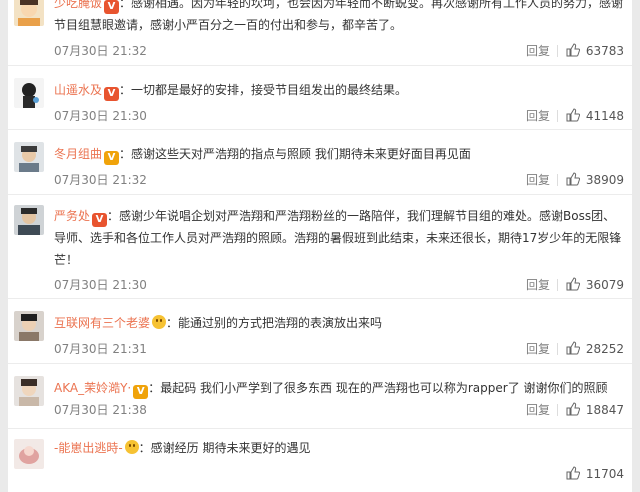 Image resolution: width=640 pixels, height=492 pixels. I want to click on comment-username: 互联网有三个老婆, so click(102, 323).